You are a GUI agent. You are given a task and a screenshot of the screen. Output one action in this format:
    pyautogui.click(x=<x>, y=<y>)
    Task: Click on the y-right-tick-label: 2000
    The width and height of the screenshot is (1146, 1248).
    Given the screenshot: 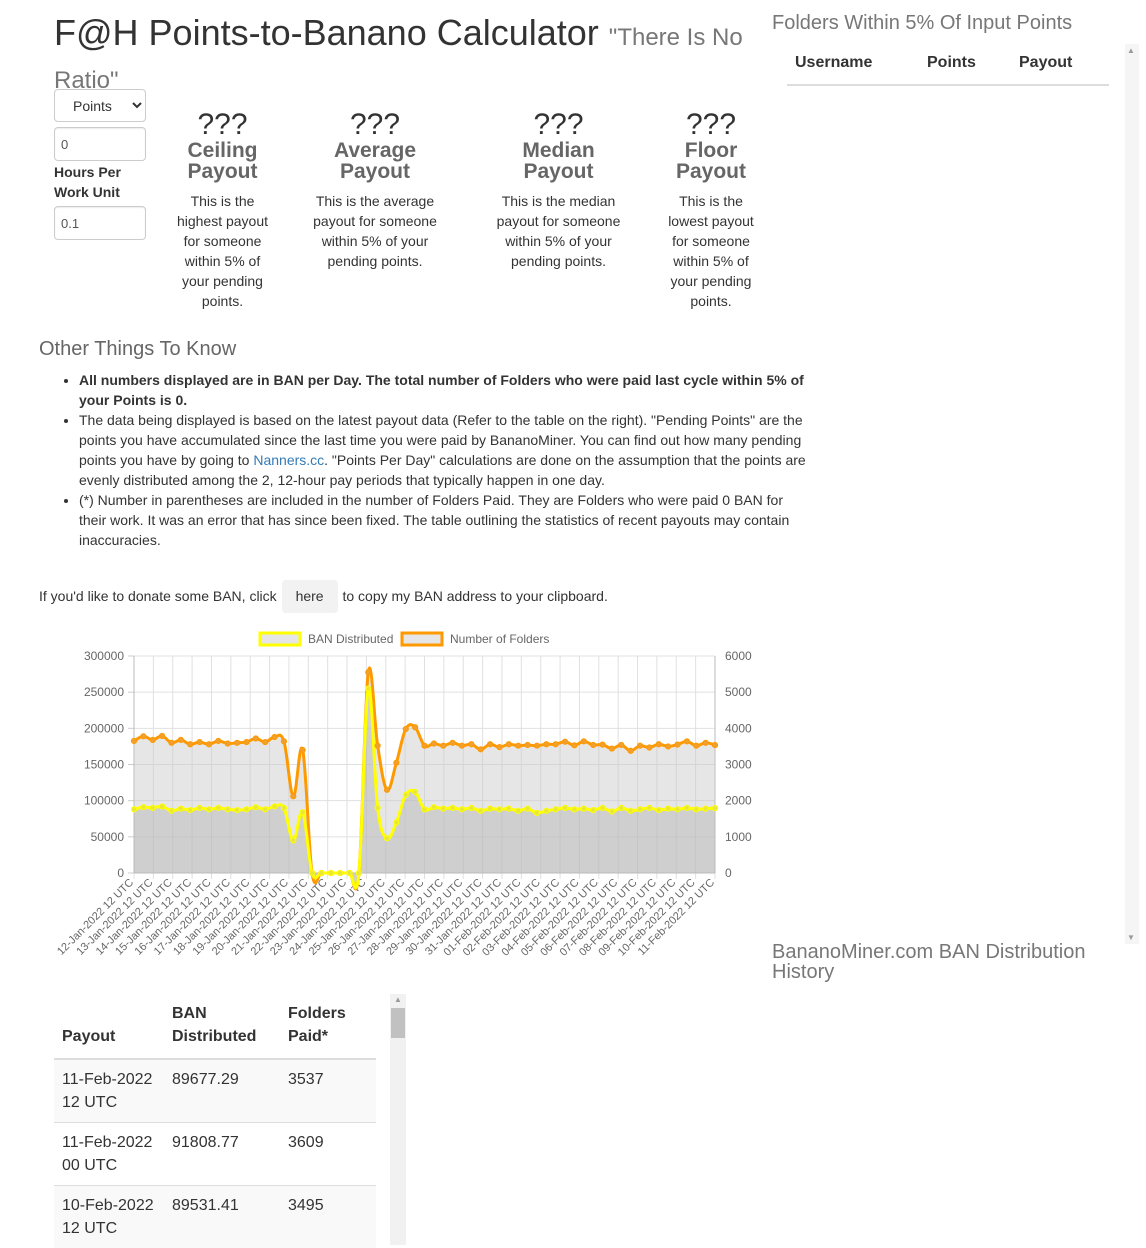 What is the action you would take?
    pyautogui.click(x=738, y=801)
    